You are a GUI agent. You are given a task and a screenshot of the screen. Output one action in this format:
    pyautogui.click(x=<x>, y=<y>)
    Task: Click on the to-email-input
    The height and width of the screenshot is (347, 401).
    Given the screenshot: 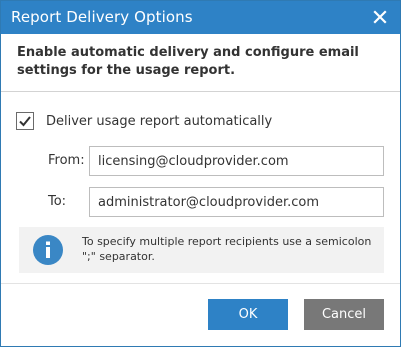 What is the action you would take?
    pyautogui.click(x=236, y=202)
    